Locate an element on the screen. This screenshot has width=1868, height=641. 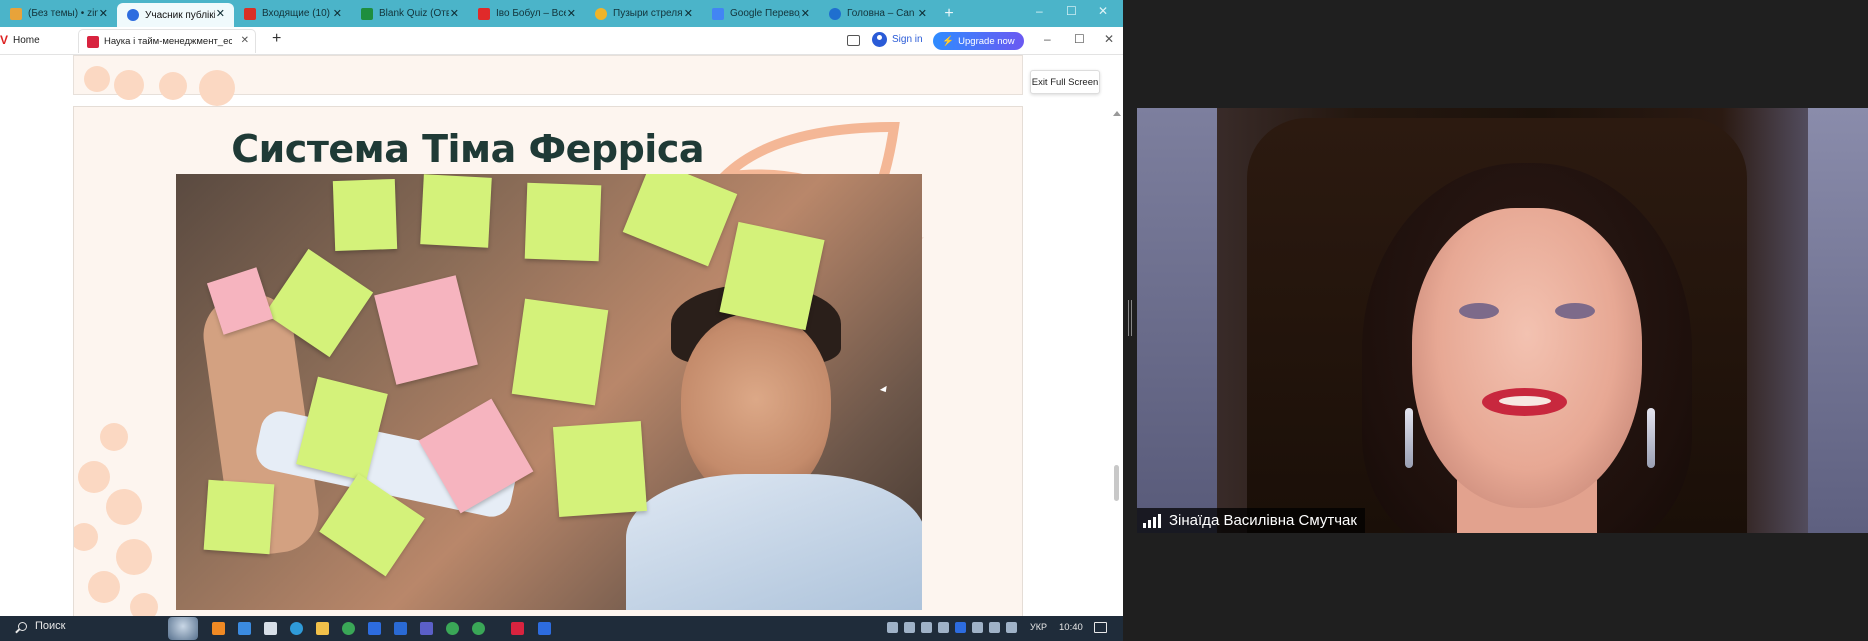
browser-tab-active: Учасник публікі ✕ is located at coordinates (175, 15).